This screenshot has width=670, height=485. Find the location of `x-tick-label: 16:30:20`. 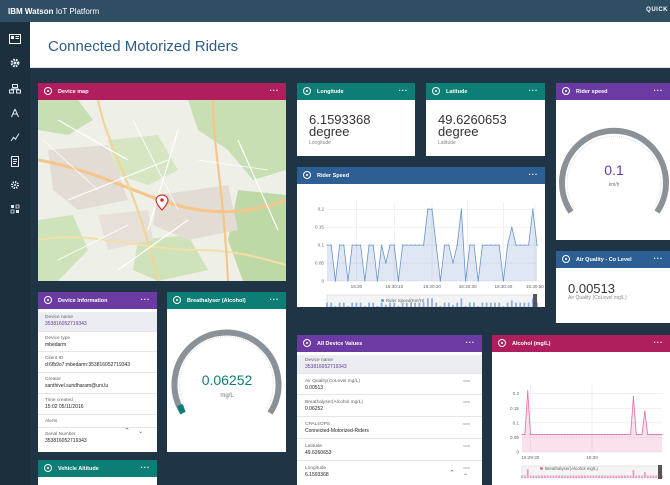

x-tick-label: 16:30:20 is located at coordinates (432, 286).